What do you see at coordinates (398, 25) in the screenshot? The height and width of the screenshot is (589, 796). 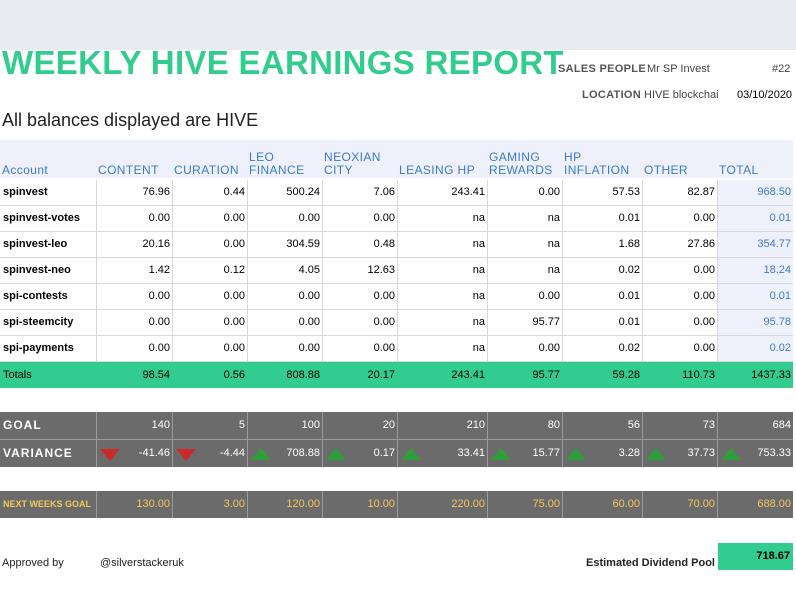 I see `top-band` at bounding box center [398, 25].